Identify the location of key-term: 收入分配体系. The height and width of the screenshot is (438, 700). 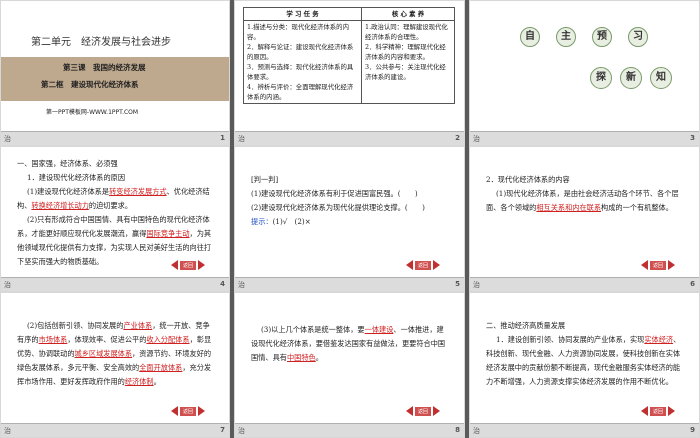
(168, 339).